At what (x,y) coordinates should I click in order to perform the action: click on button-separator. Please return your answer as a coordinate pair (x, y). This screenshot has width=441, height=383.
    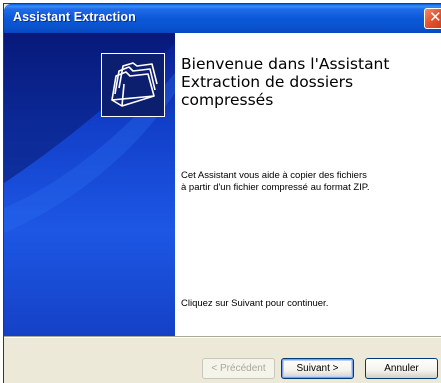
    Looking at the image, I should click on (222, 337).